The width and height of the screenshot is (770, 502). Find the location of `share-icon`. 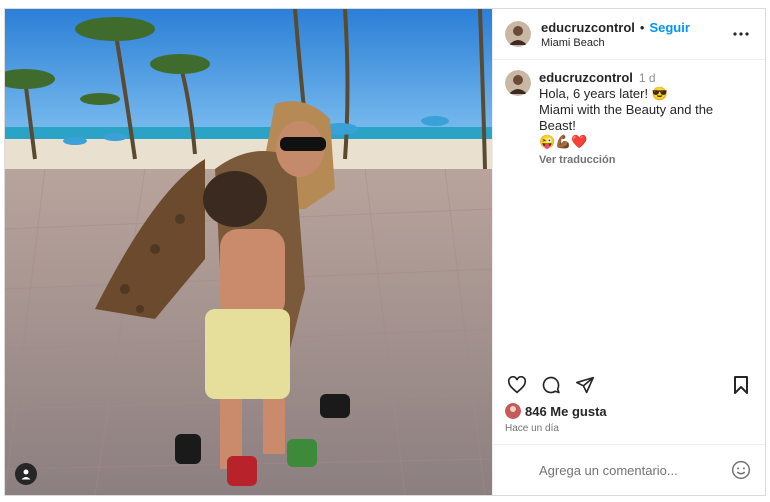

share-icon is located at coordinates (585, 385).